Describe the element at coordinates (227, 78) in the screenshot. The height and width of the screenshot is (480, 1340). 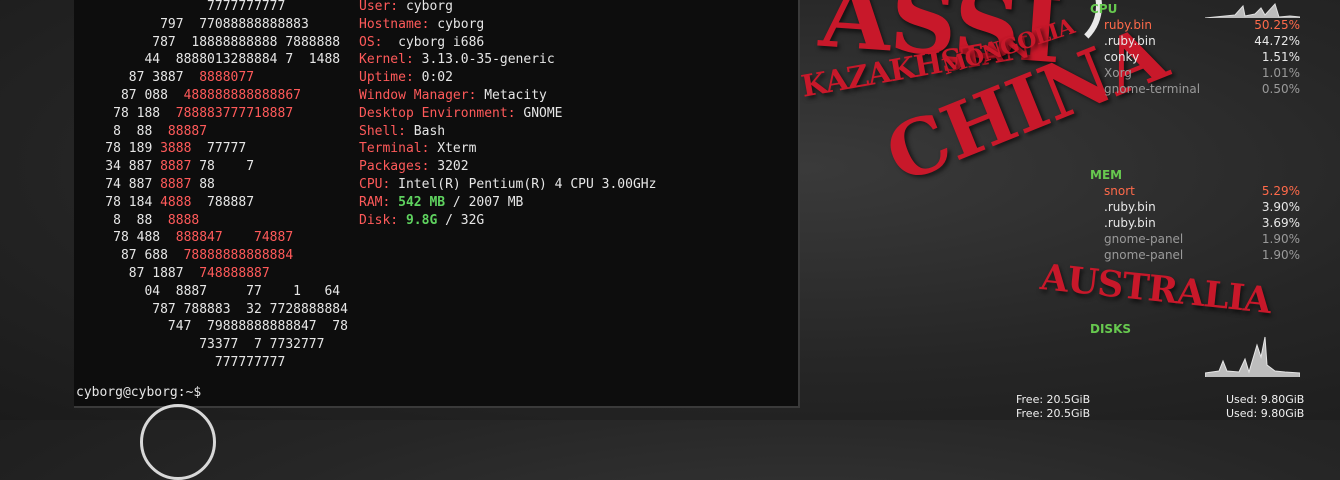
I see `ascii-segment: 8888077` at that location.